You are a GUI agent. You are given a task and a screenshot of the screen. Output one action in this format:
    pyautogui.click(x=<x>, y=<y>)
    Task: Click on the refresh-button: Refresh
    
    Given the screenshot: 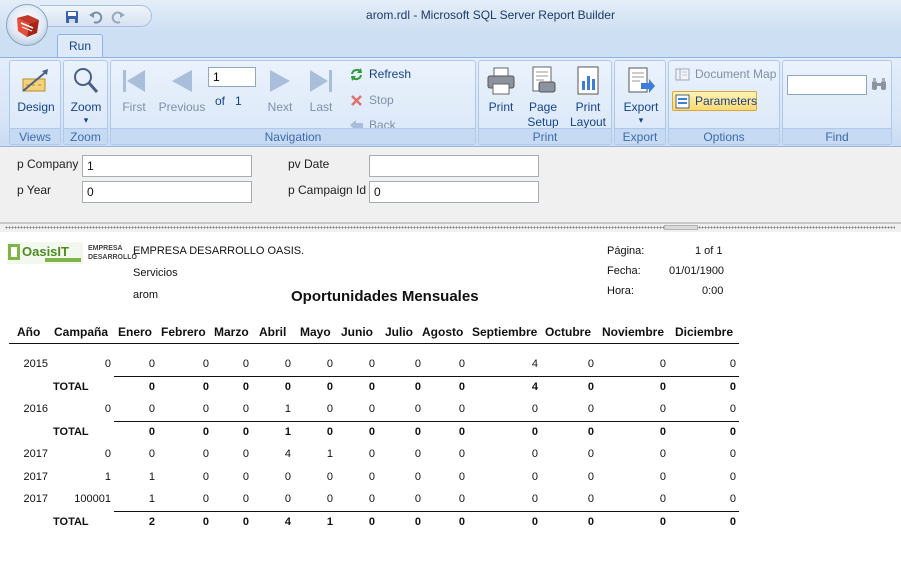 What is the action you would take?
    pyautogui.click(x=380, y=74)
    